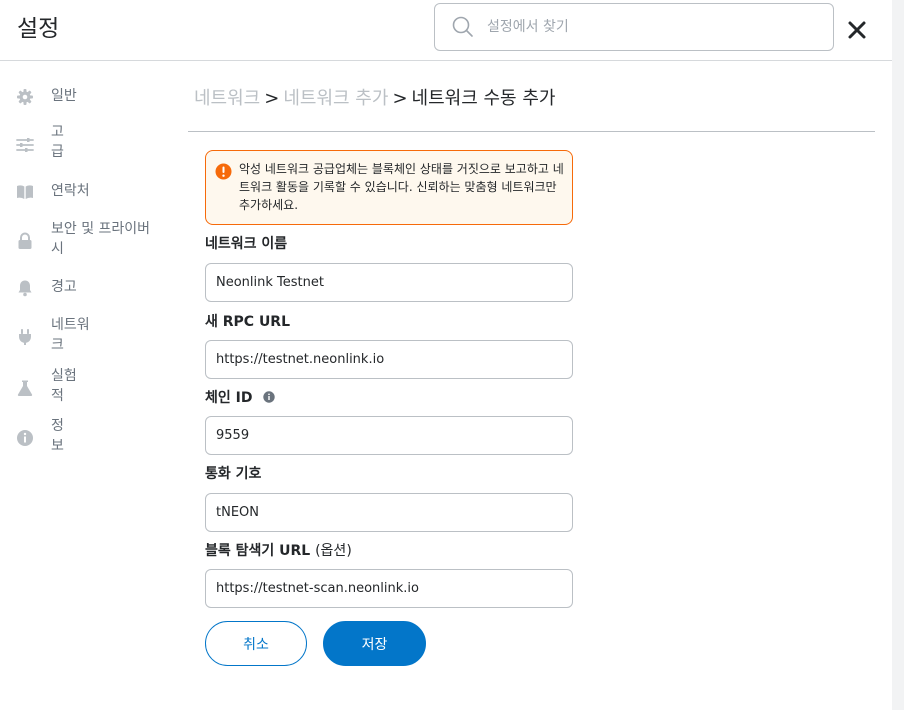 The width and height of the screenshot is (904, 710). I want to click on search-input, so click(652, 27).